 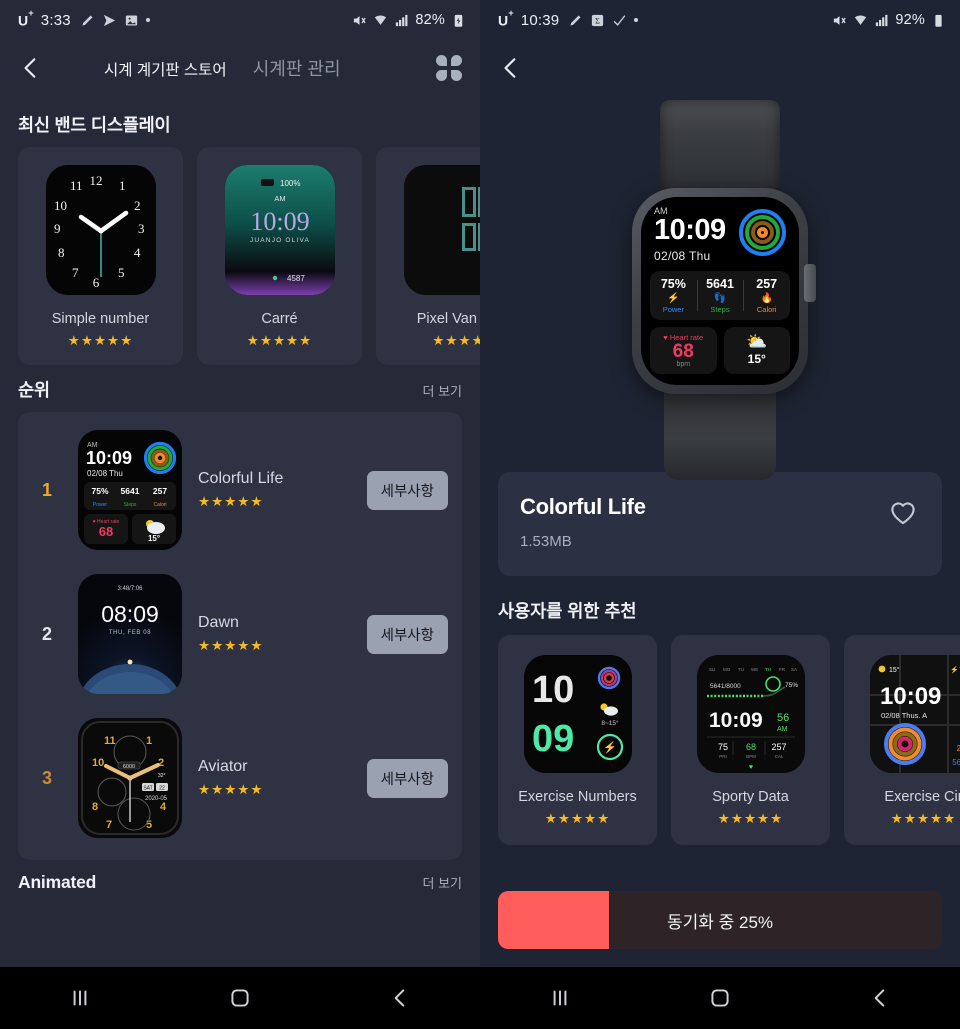 What do you see at coordinates (240, 388) in the screenshot?
I see `section-header-rank: 순위 더 보기` at bounding box center [240, 388].